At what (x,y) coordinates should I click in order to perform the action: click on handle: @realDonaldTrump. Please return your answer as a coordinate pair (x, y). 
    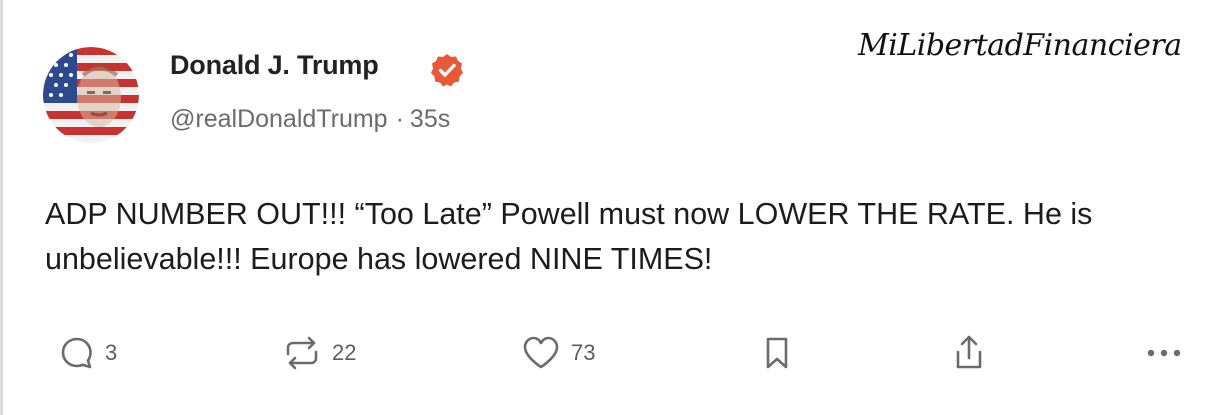
    Looking at the image, I should click on (279, 119).